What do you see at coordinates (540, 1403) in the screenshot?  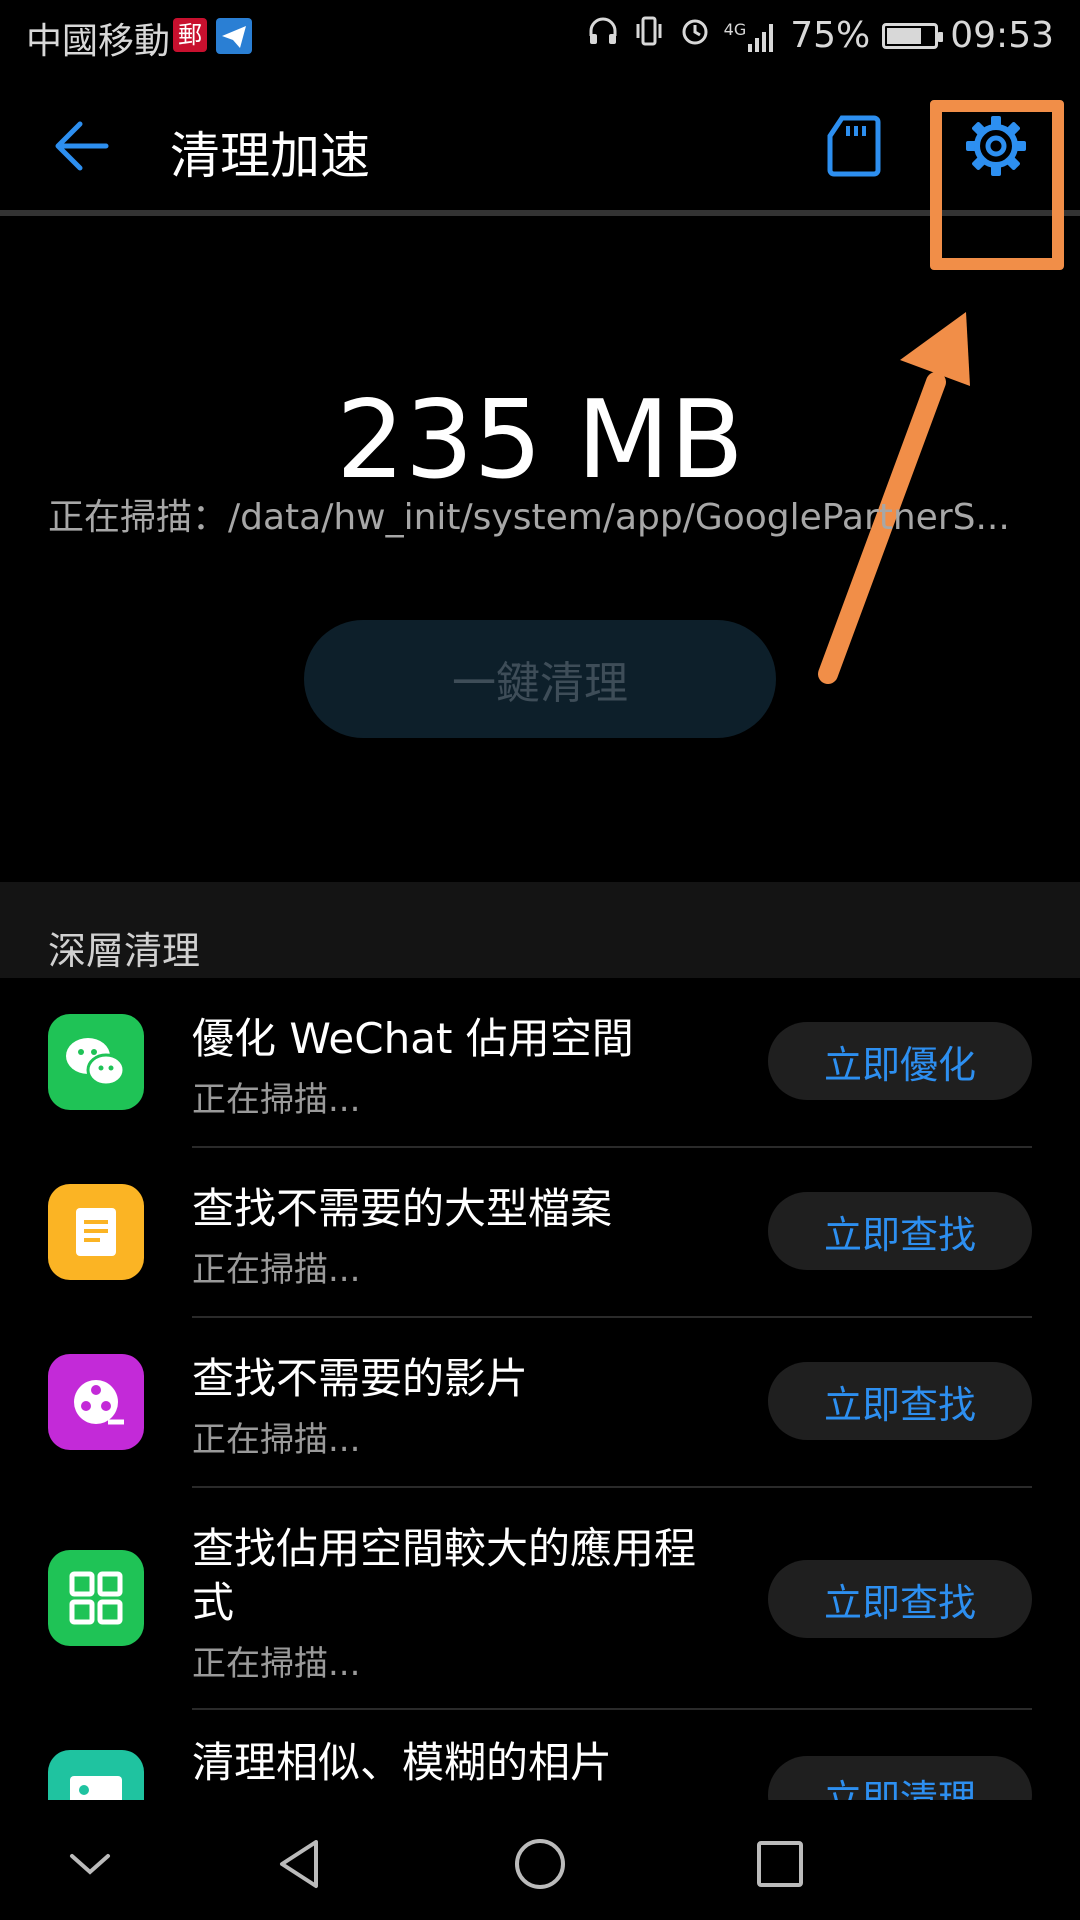 I see `list-item: 查找不需要的影片 正在掃描... 立即查找` at bounding box center [540, 1403].